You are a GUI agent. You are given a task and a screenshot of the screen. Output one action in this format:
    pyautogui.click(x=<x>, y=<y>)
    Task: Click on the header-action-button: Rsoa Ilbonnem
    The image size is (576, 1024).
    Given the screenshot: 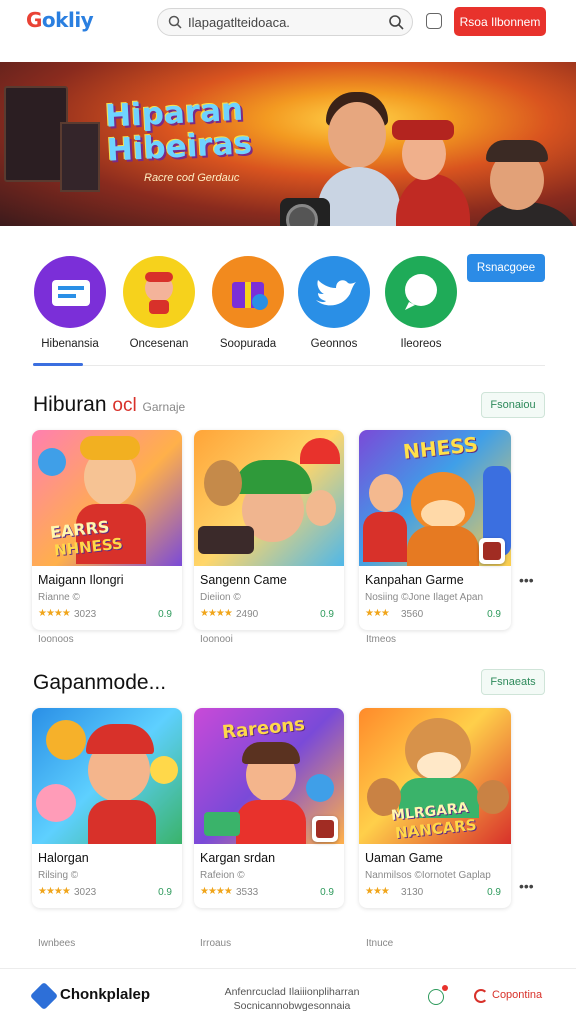 What is the action you would take?
    pyautogui.click(x=500, y=21)
    